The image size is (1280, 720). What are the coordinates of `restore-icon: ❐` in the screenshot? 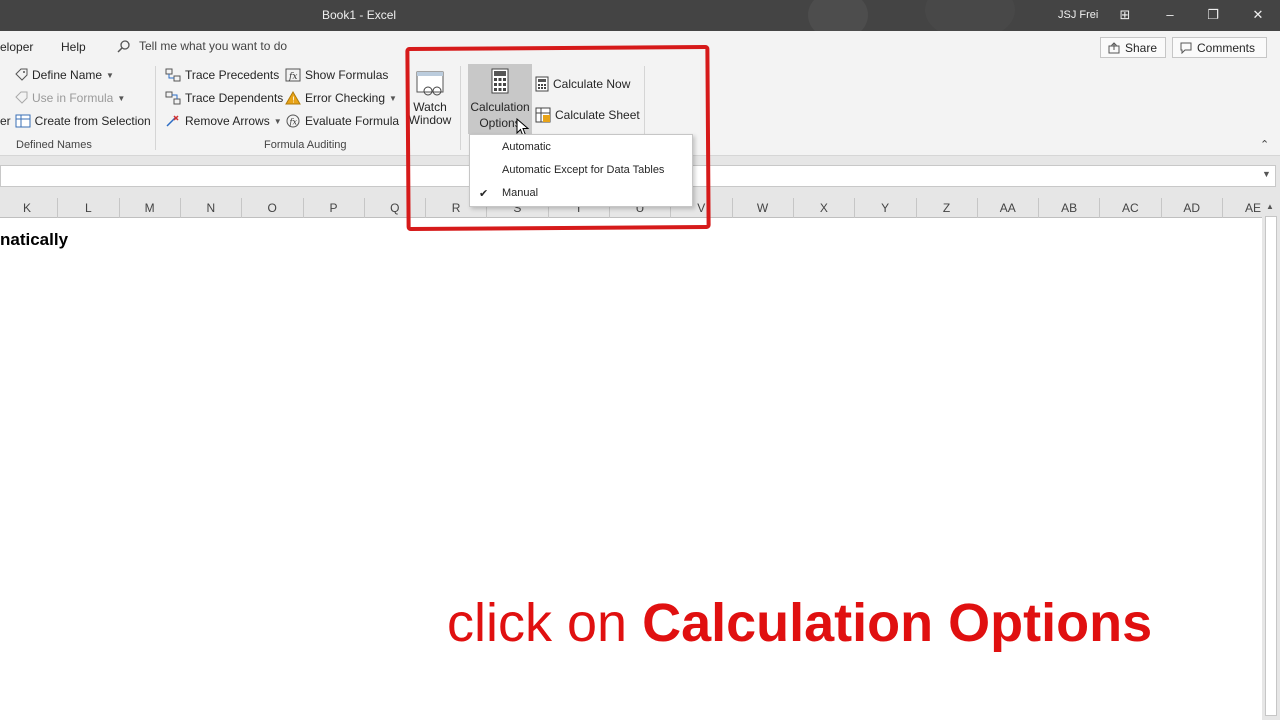 It's located at (1213, 15).